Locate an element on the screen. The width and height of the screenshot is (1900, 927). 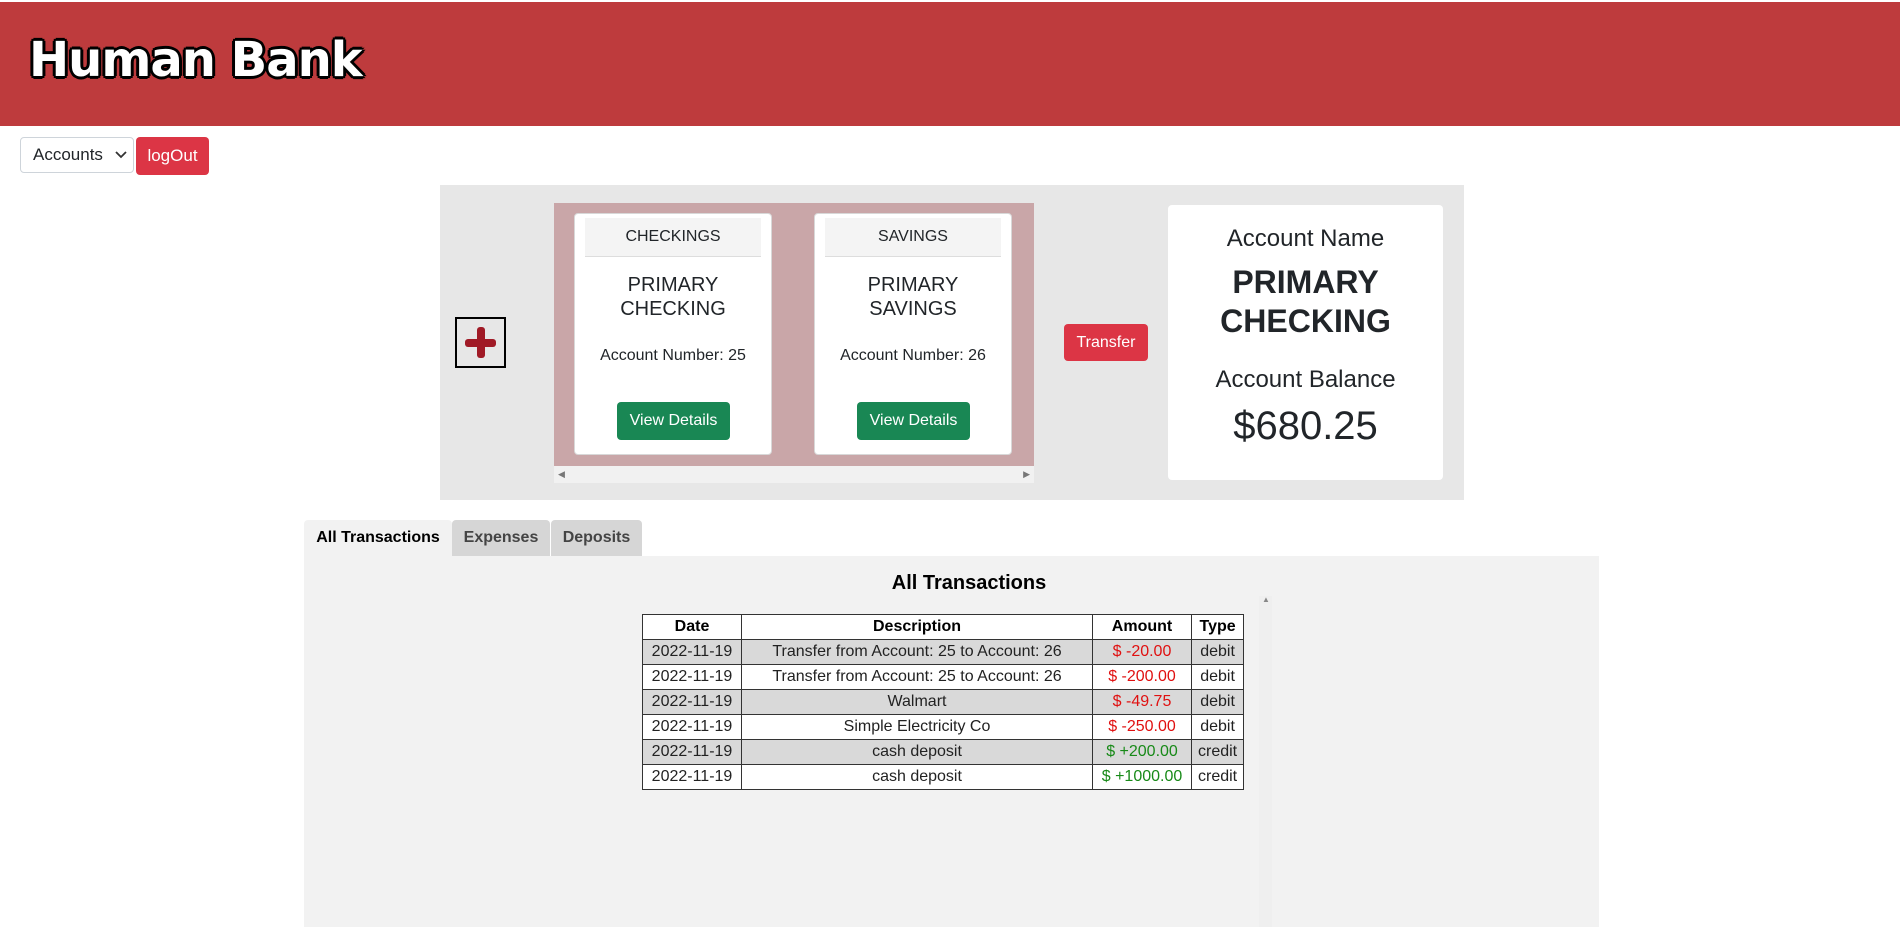
tab-all-transactions: All Transactions is located at coordinates (378, 538).